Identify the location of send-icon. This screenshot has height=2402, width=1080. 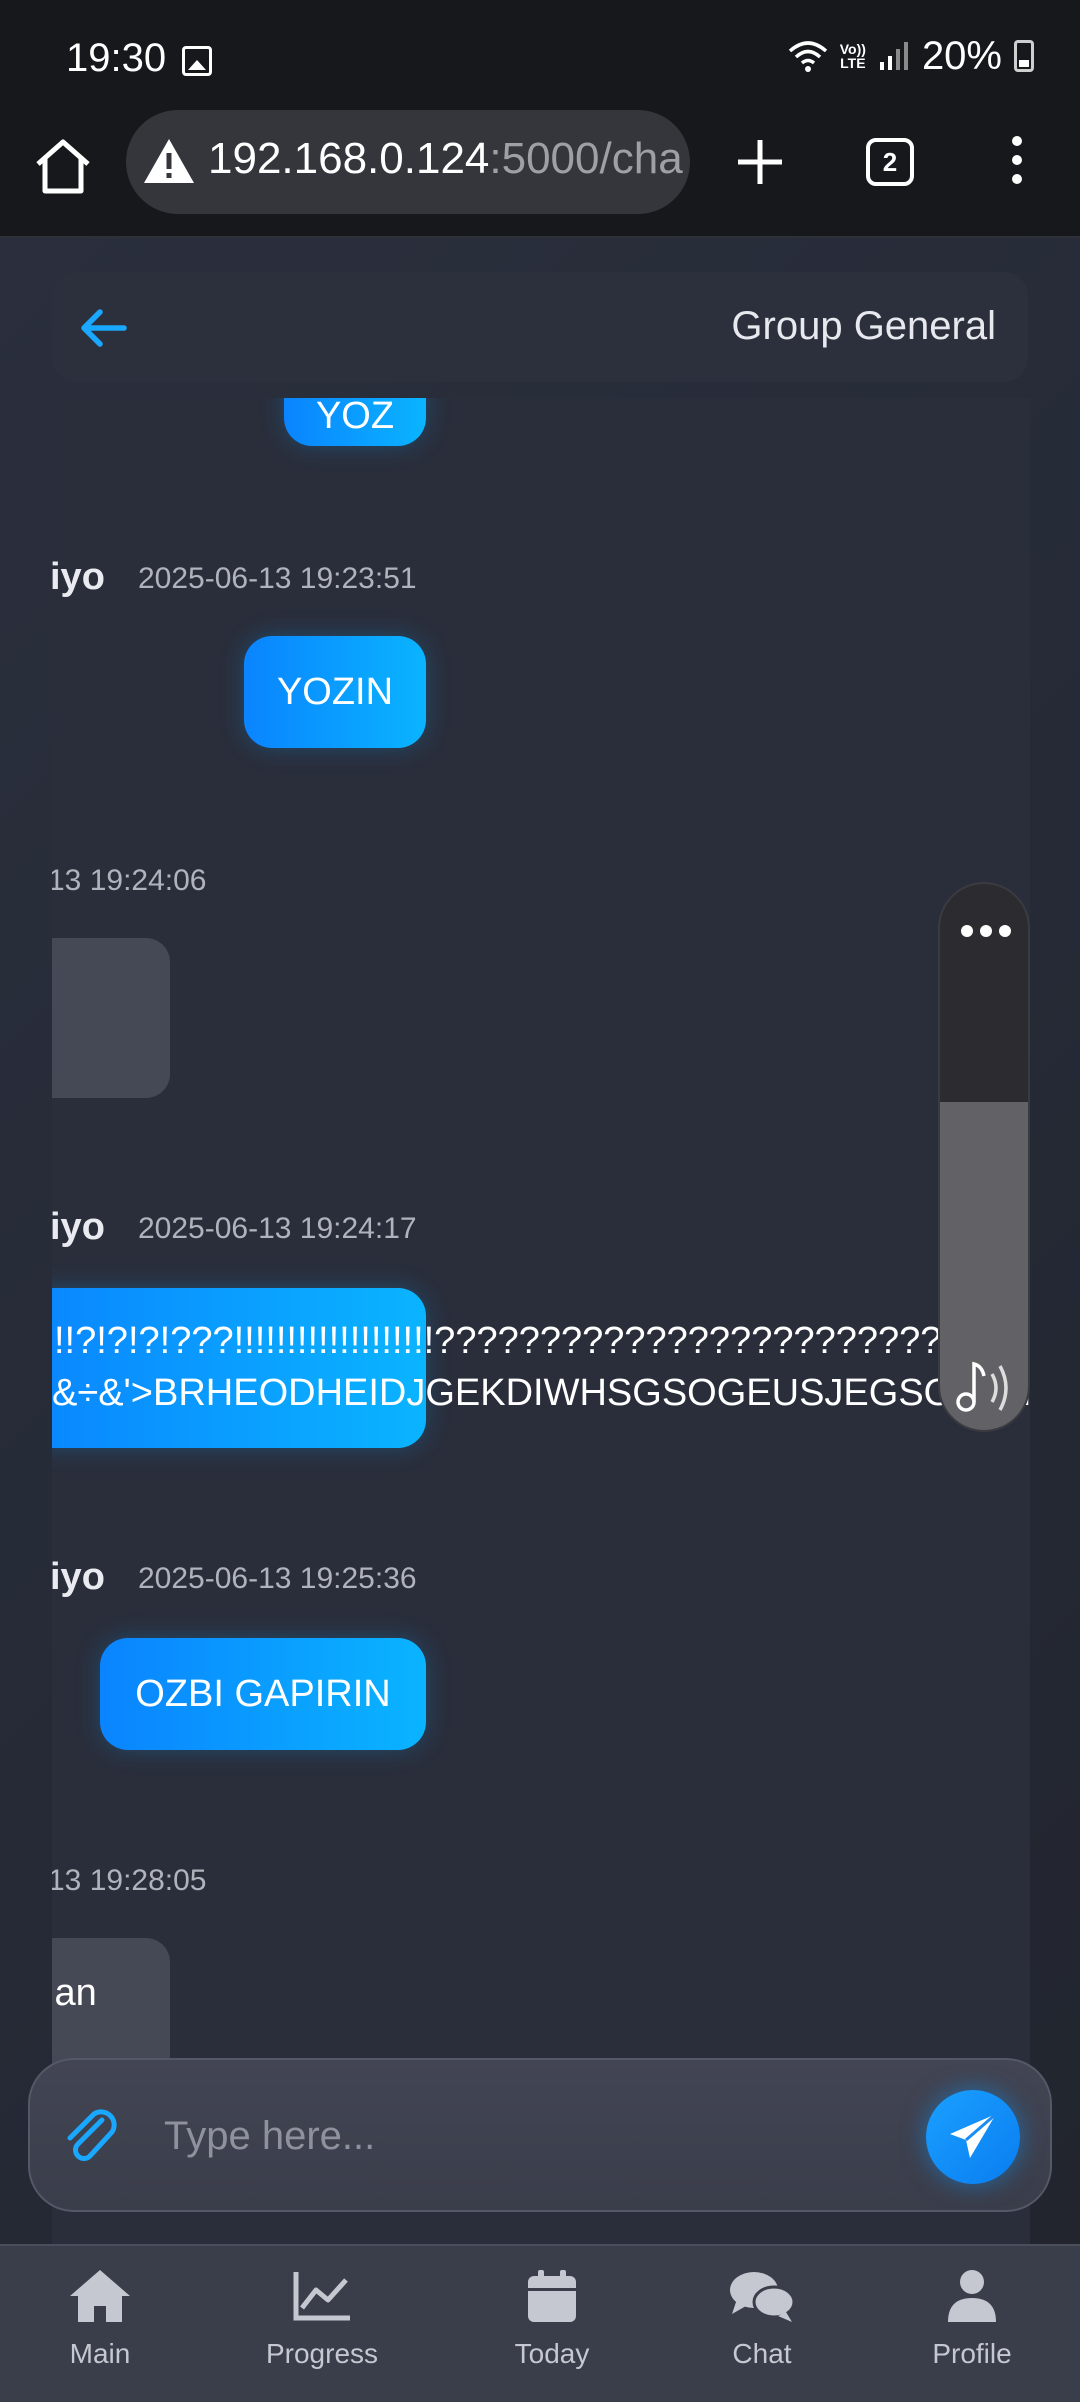
(973, 2135).